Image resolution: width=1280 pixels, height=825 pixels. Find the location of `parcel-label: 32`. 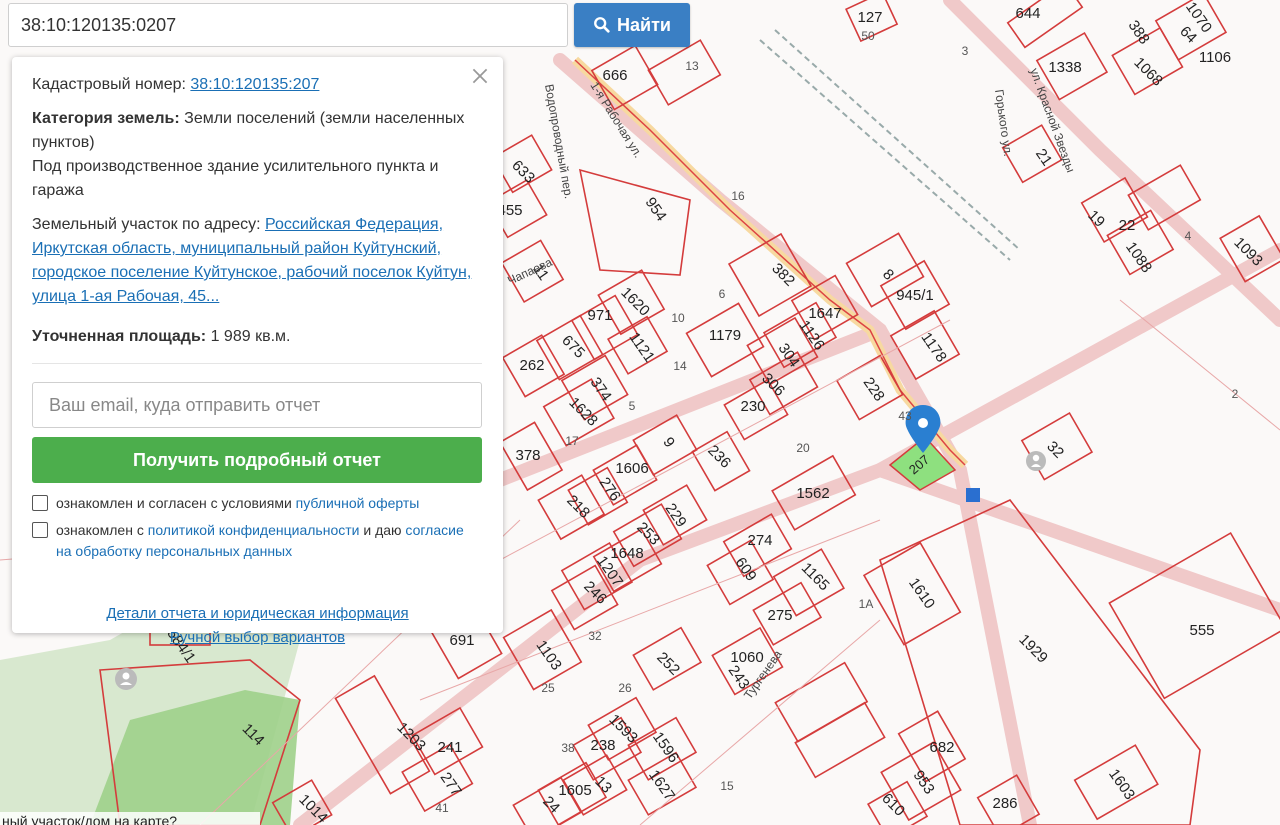

parcel-label: 32 is located at coordinates (595, 636).